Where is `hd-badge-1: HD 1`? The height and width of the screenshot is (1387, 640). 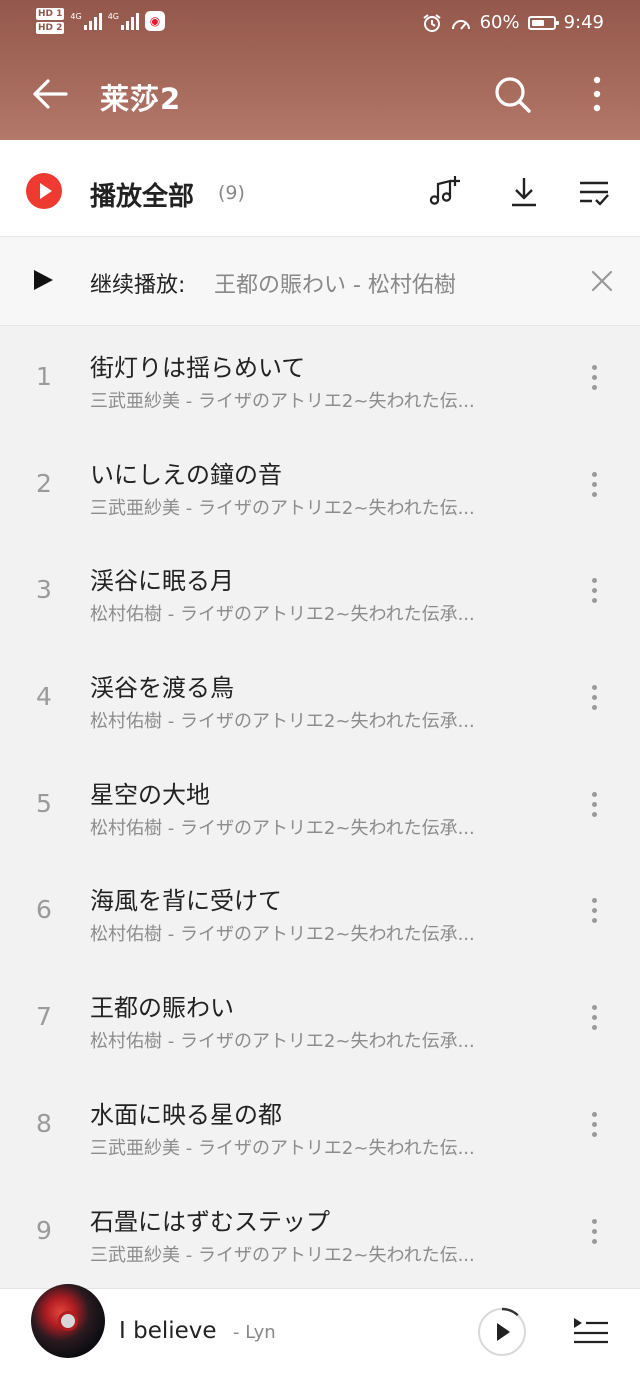 hd-badge-1: HD 1 is located at coordinates (50, 14).